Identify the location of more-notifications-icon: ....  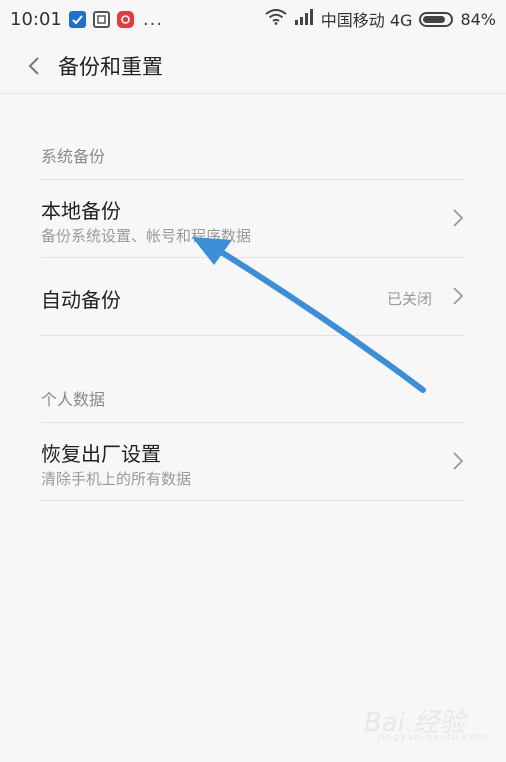
(153, 19).